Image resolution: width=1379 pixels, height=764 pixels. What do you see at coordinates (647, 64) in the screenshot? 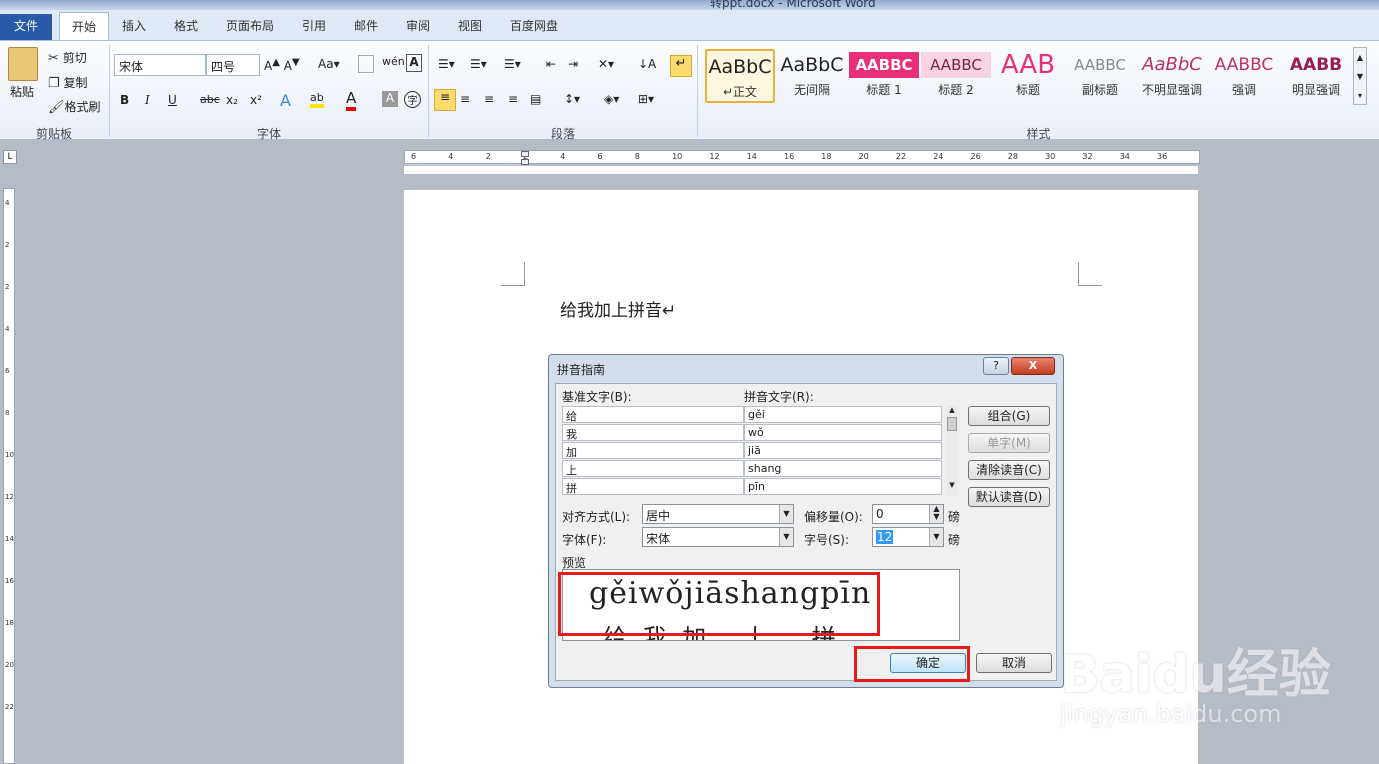
I see `sort-icon: ↓A` at bounding box center [647, 64].